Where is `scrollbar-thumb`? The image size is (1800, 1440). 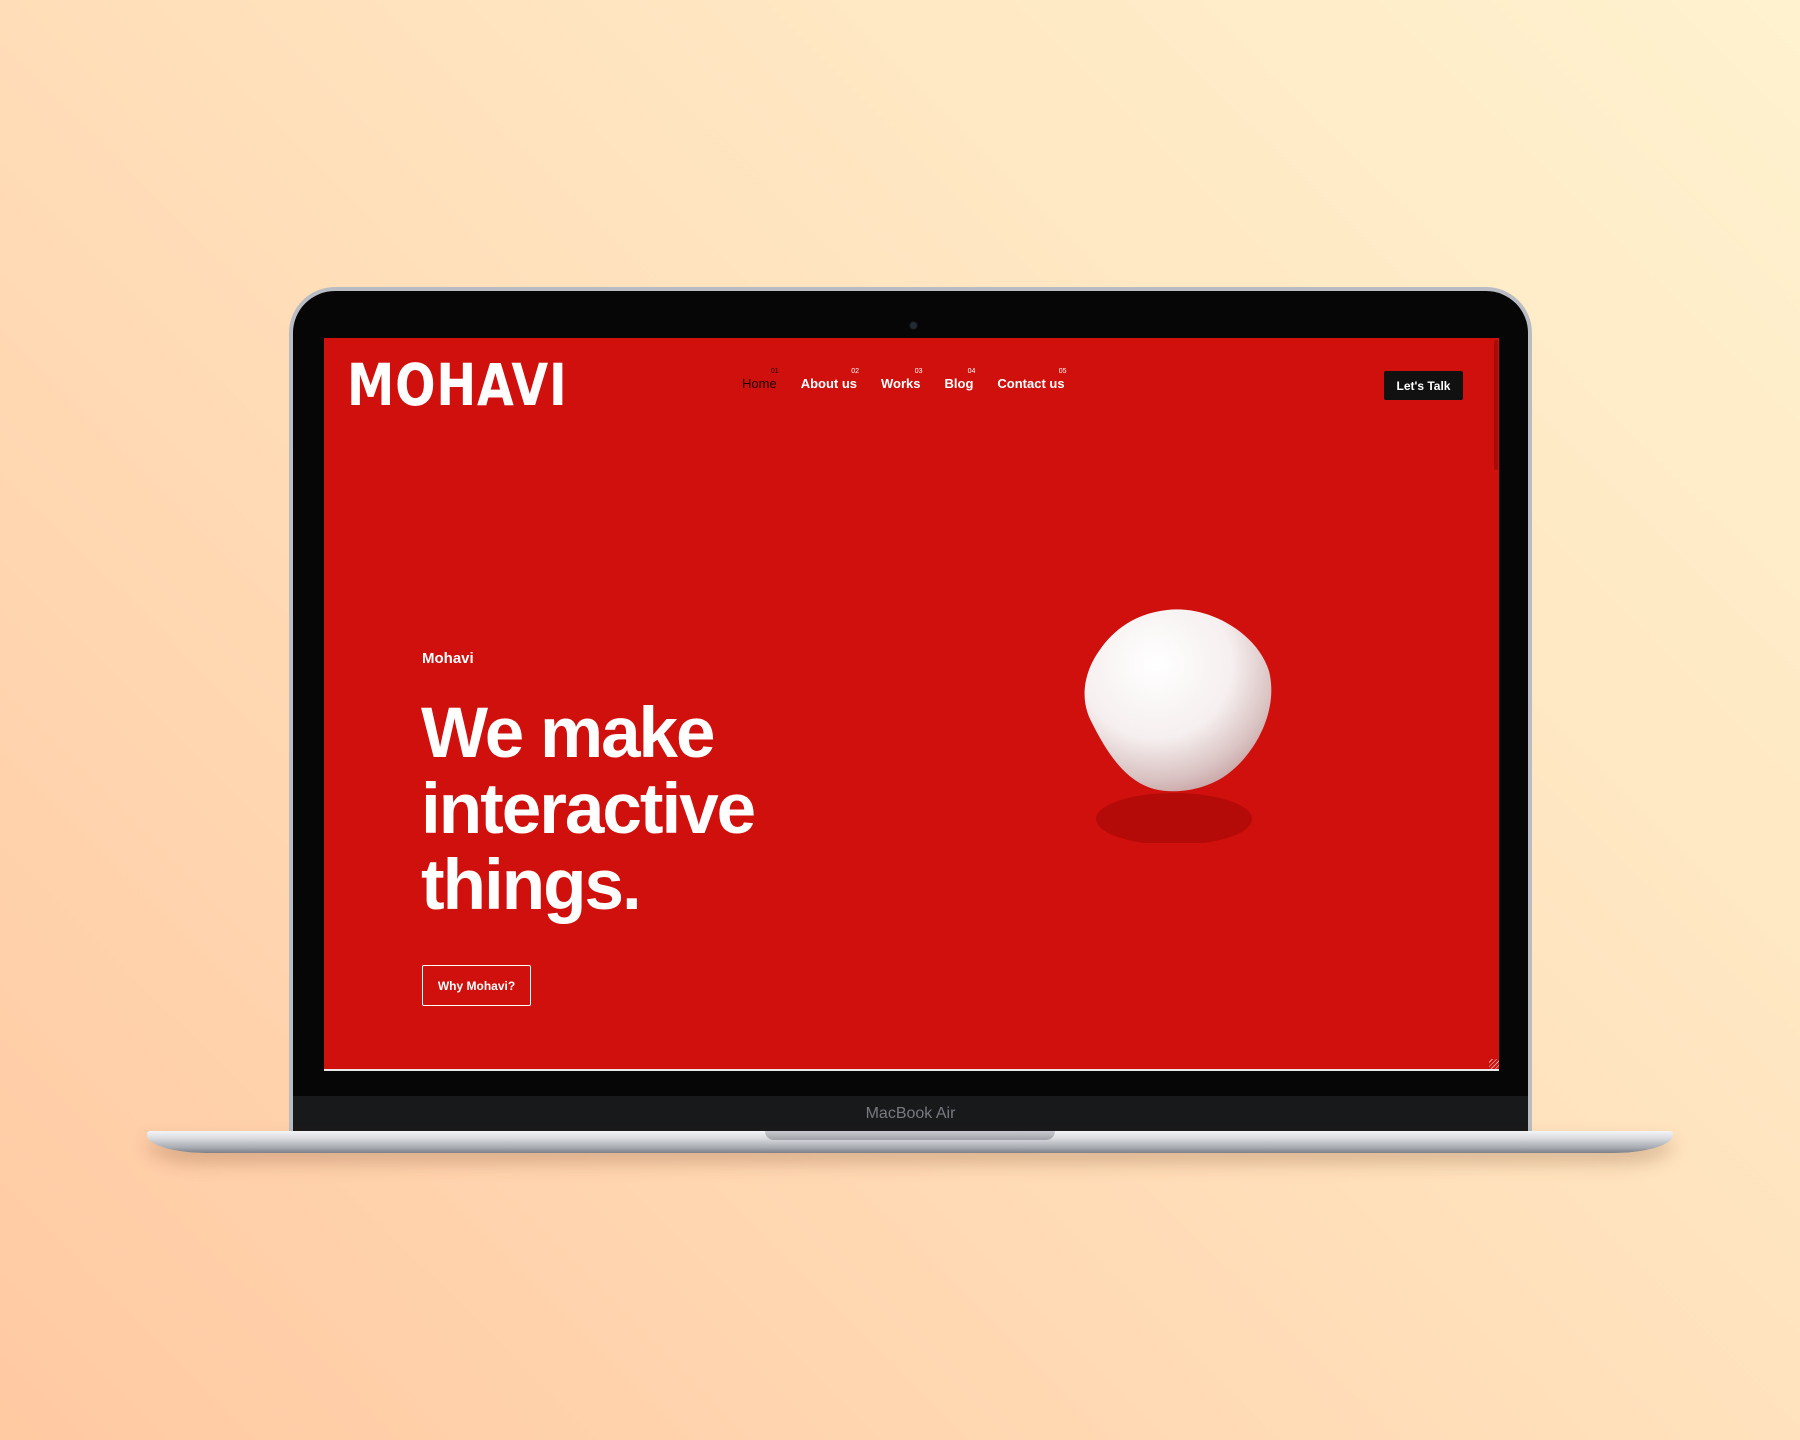
scrollbar-thumb is located at coordinates (1496, 405).